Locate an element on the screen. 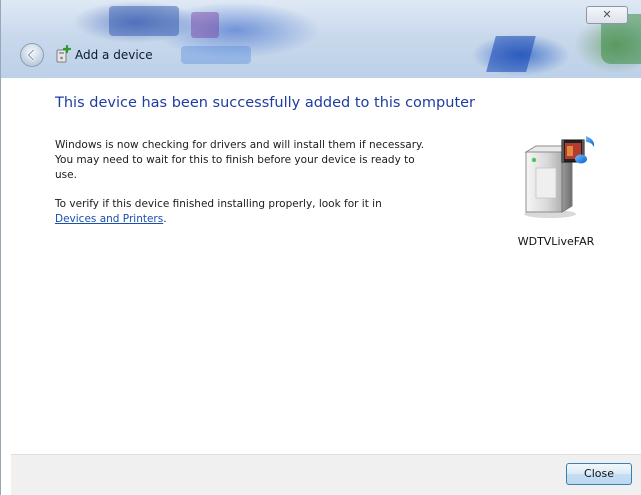  add-device-icon is located at coordinates (63, 54).